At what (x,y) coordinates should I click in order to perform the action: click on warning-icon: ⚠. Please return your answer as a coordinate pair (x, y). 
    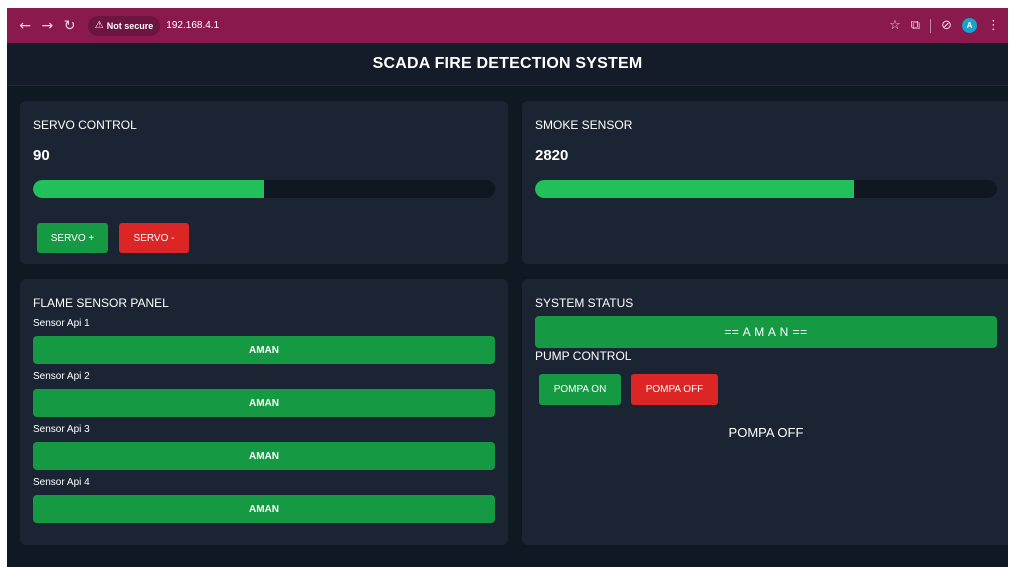
    Looking at the image, I should click on (99, 25).